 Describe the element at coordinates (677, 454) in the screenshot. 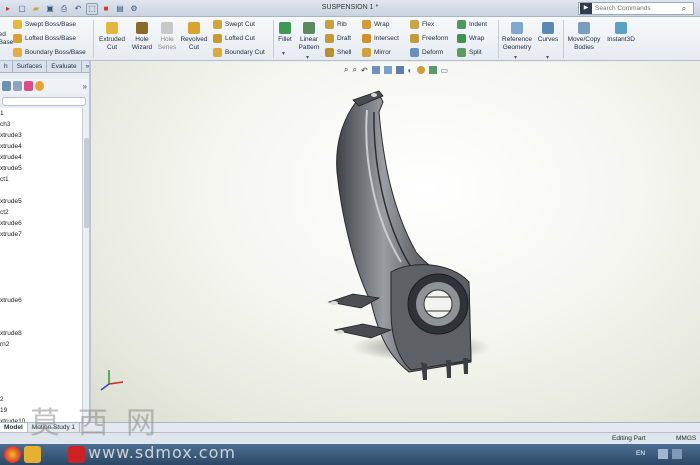

I see `network-icon` at that location.